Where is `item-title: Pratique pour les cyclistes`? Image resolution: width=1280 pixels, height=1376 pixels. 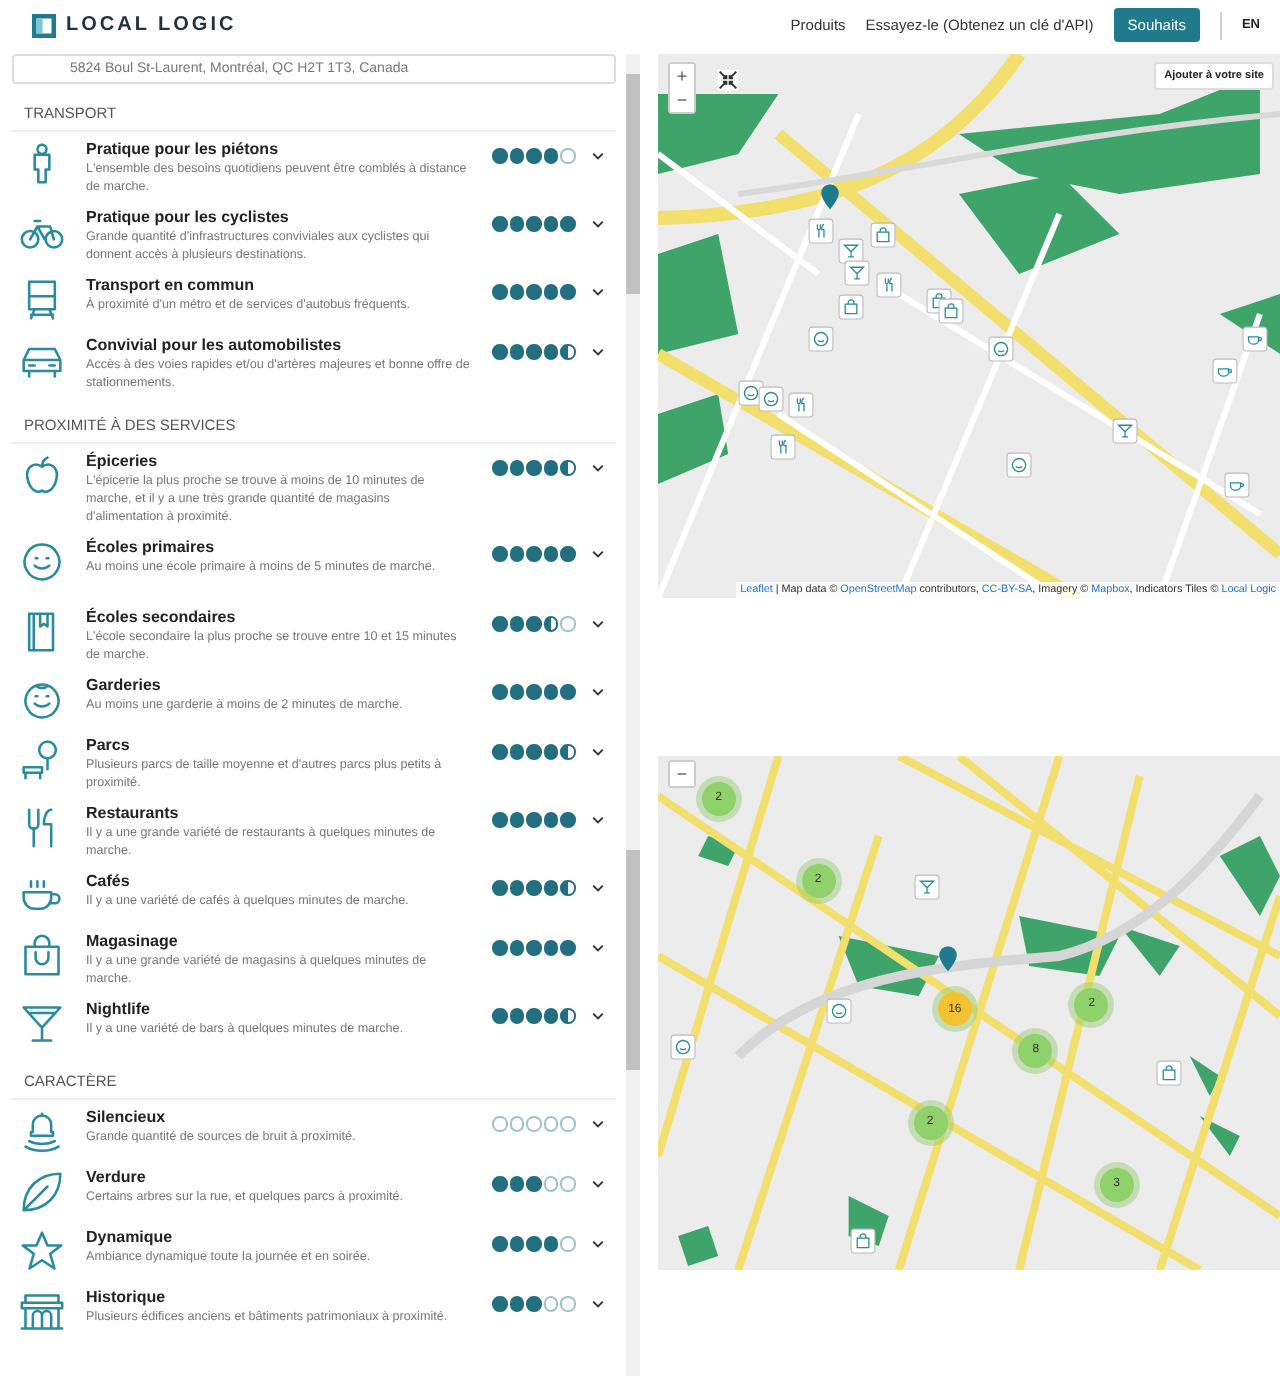
item-title: Pratique pour les cyclistes is located at coordinates (188, 217).